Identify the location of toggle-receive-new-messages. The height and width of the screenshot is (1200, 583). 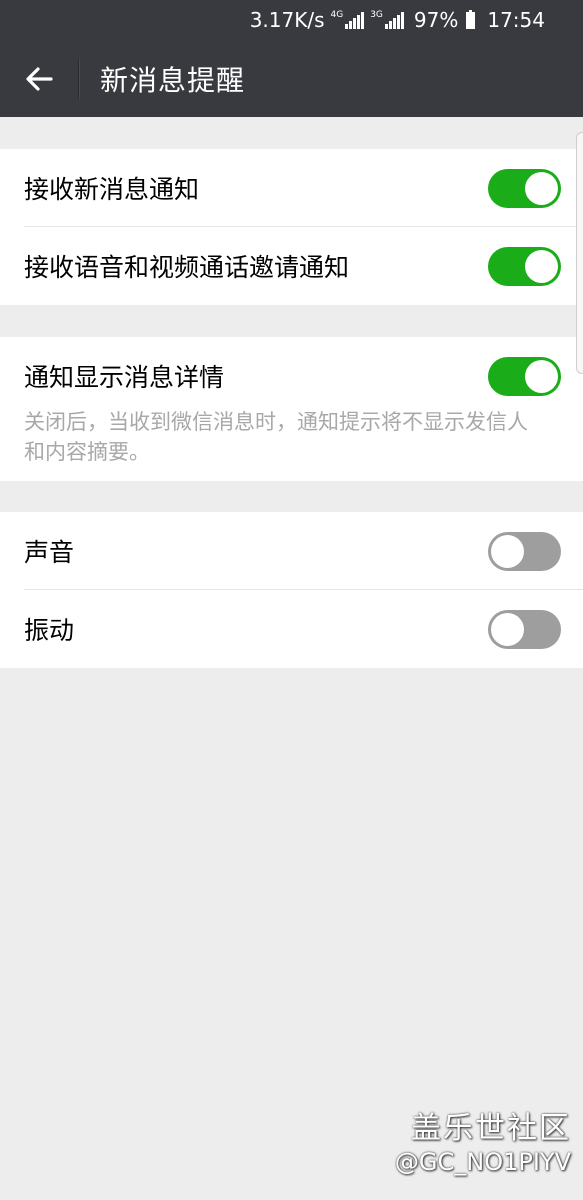
(524, 188).